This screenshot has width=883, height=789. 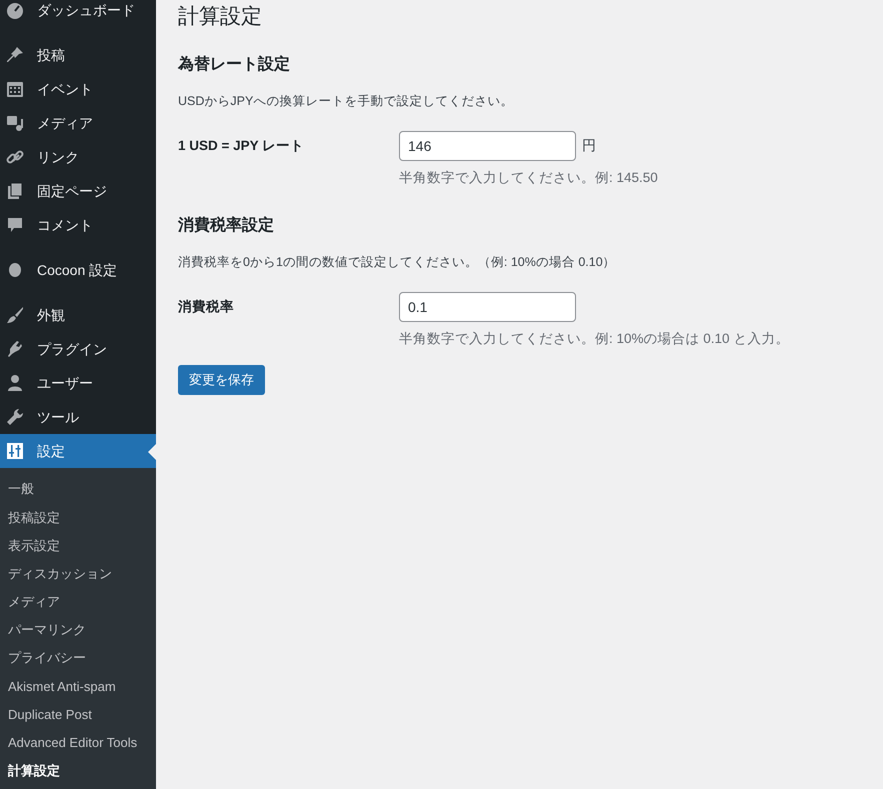 What do you see at coordinates (78, 157) in the screenshot?
I see `sidebar-menu-item: リンク` at bounding box center [78, 157].